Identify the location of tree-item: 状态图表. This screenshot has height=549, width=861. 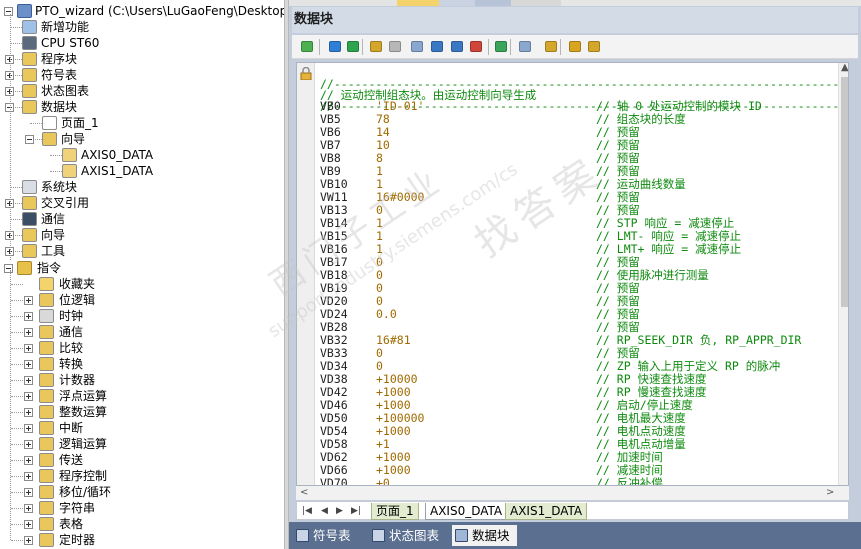
(142, 91).